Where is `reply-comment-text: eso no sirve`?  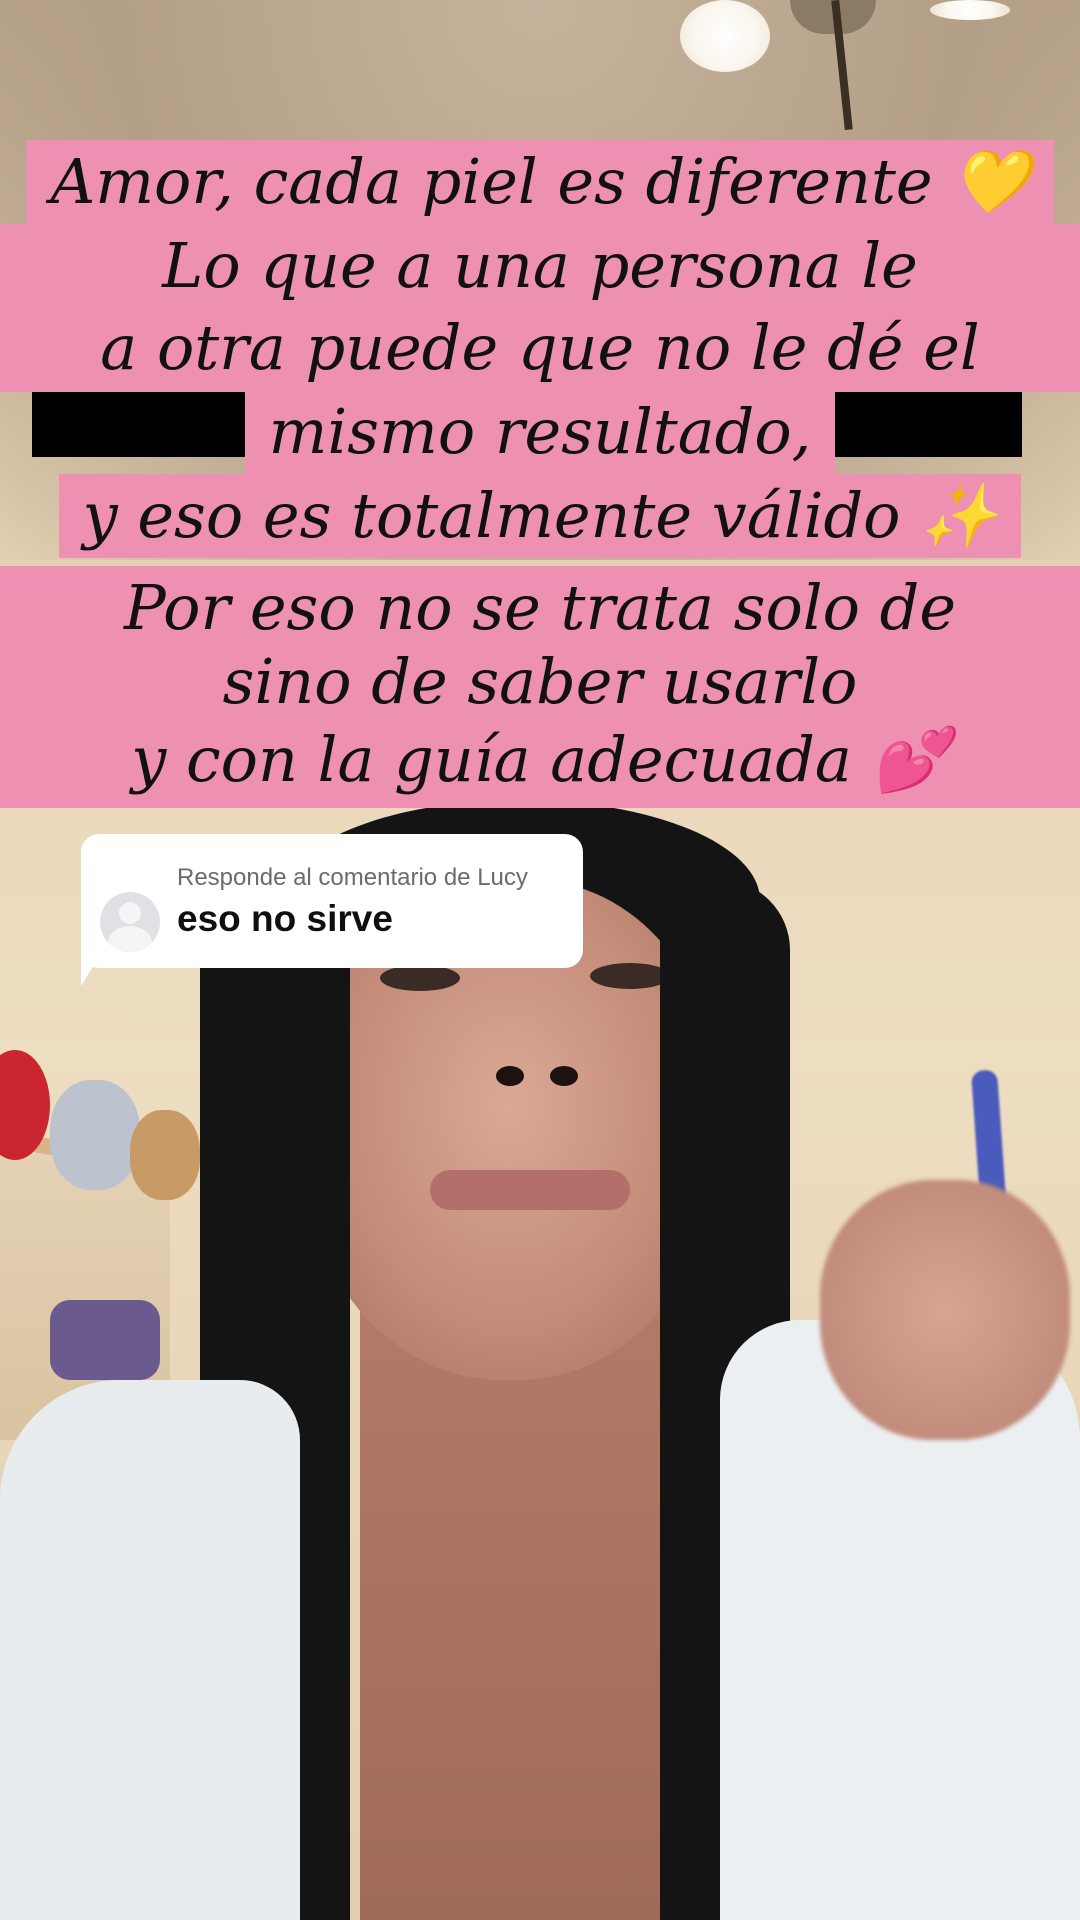 reply-comment-text: eso no sirve is located at coordinates (285, 918).